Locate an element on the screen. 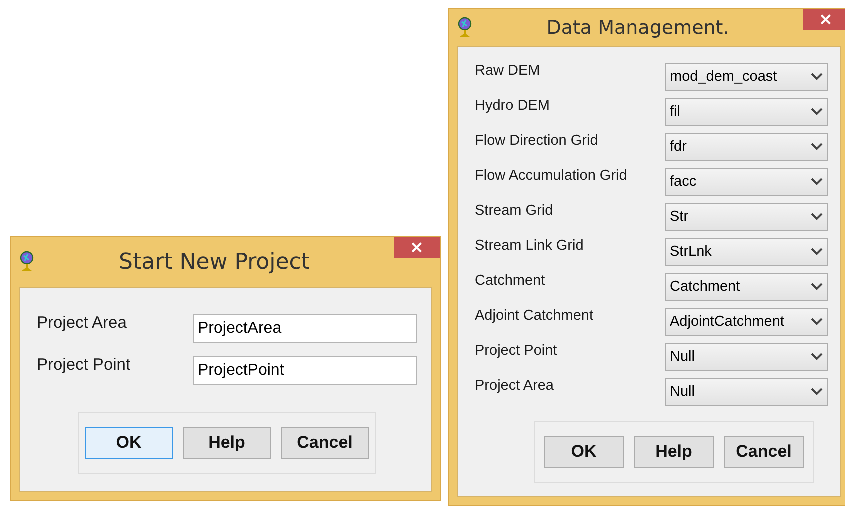 This screenshot has height=508, width=845. window-title: Start New Project is located at coordinates (214, 262).